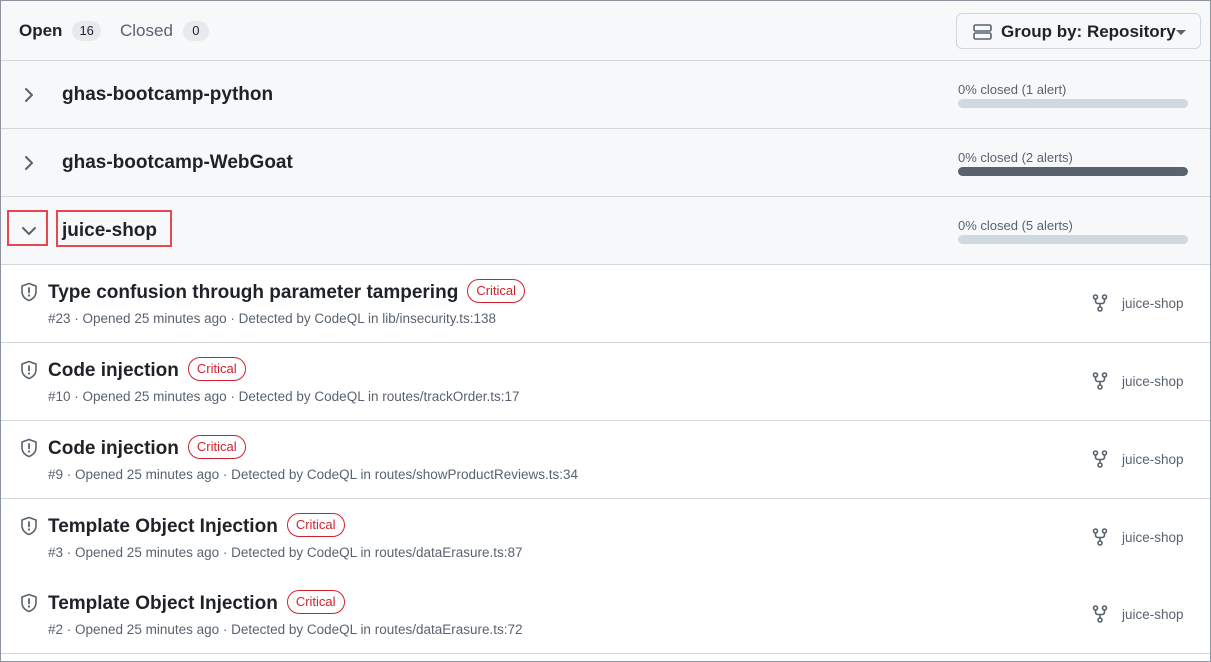  What do you see at coordinates (605, 231) in the screenshot?
I see `repo-group-juice-shop: juice-shop 0% closed (5 alerts)` at bounding box center [605, 231].